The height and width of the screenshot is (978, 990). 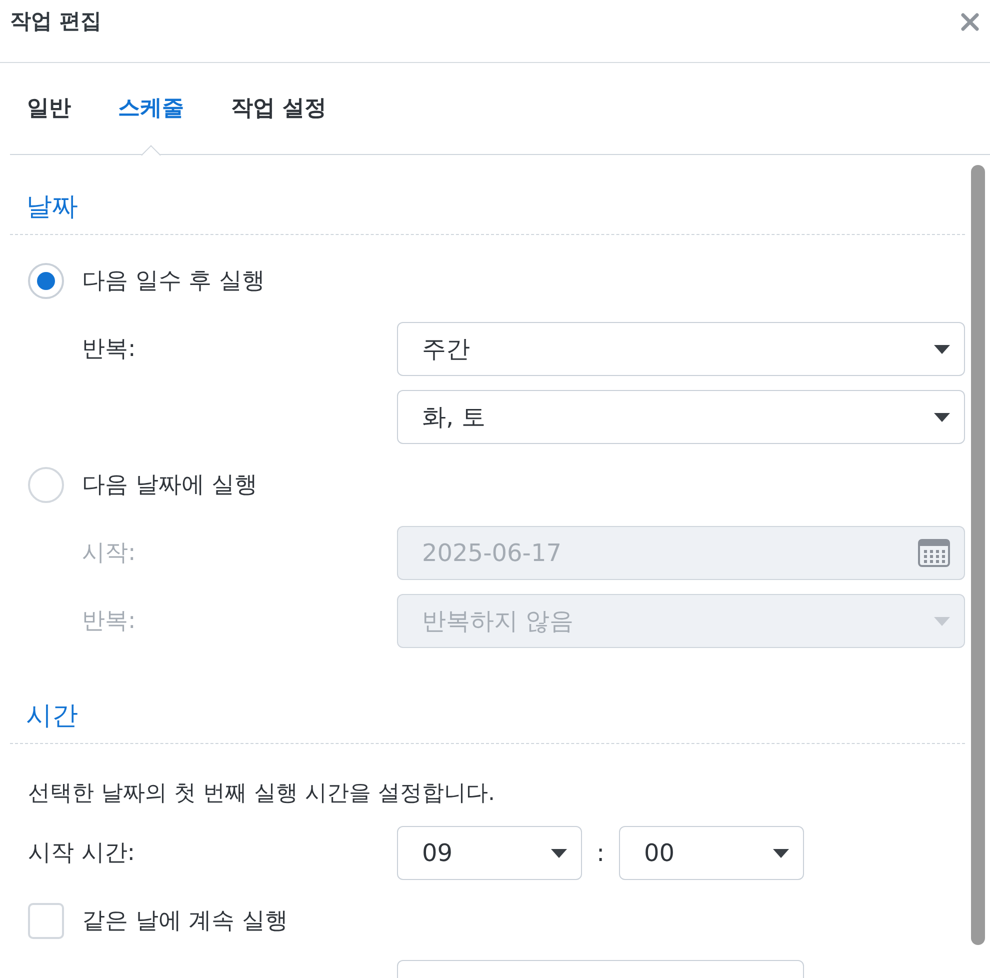 I want to click on checkbox, so click(x=46, y=921).